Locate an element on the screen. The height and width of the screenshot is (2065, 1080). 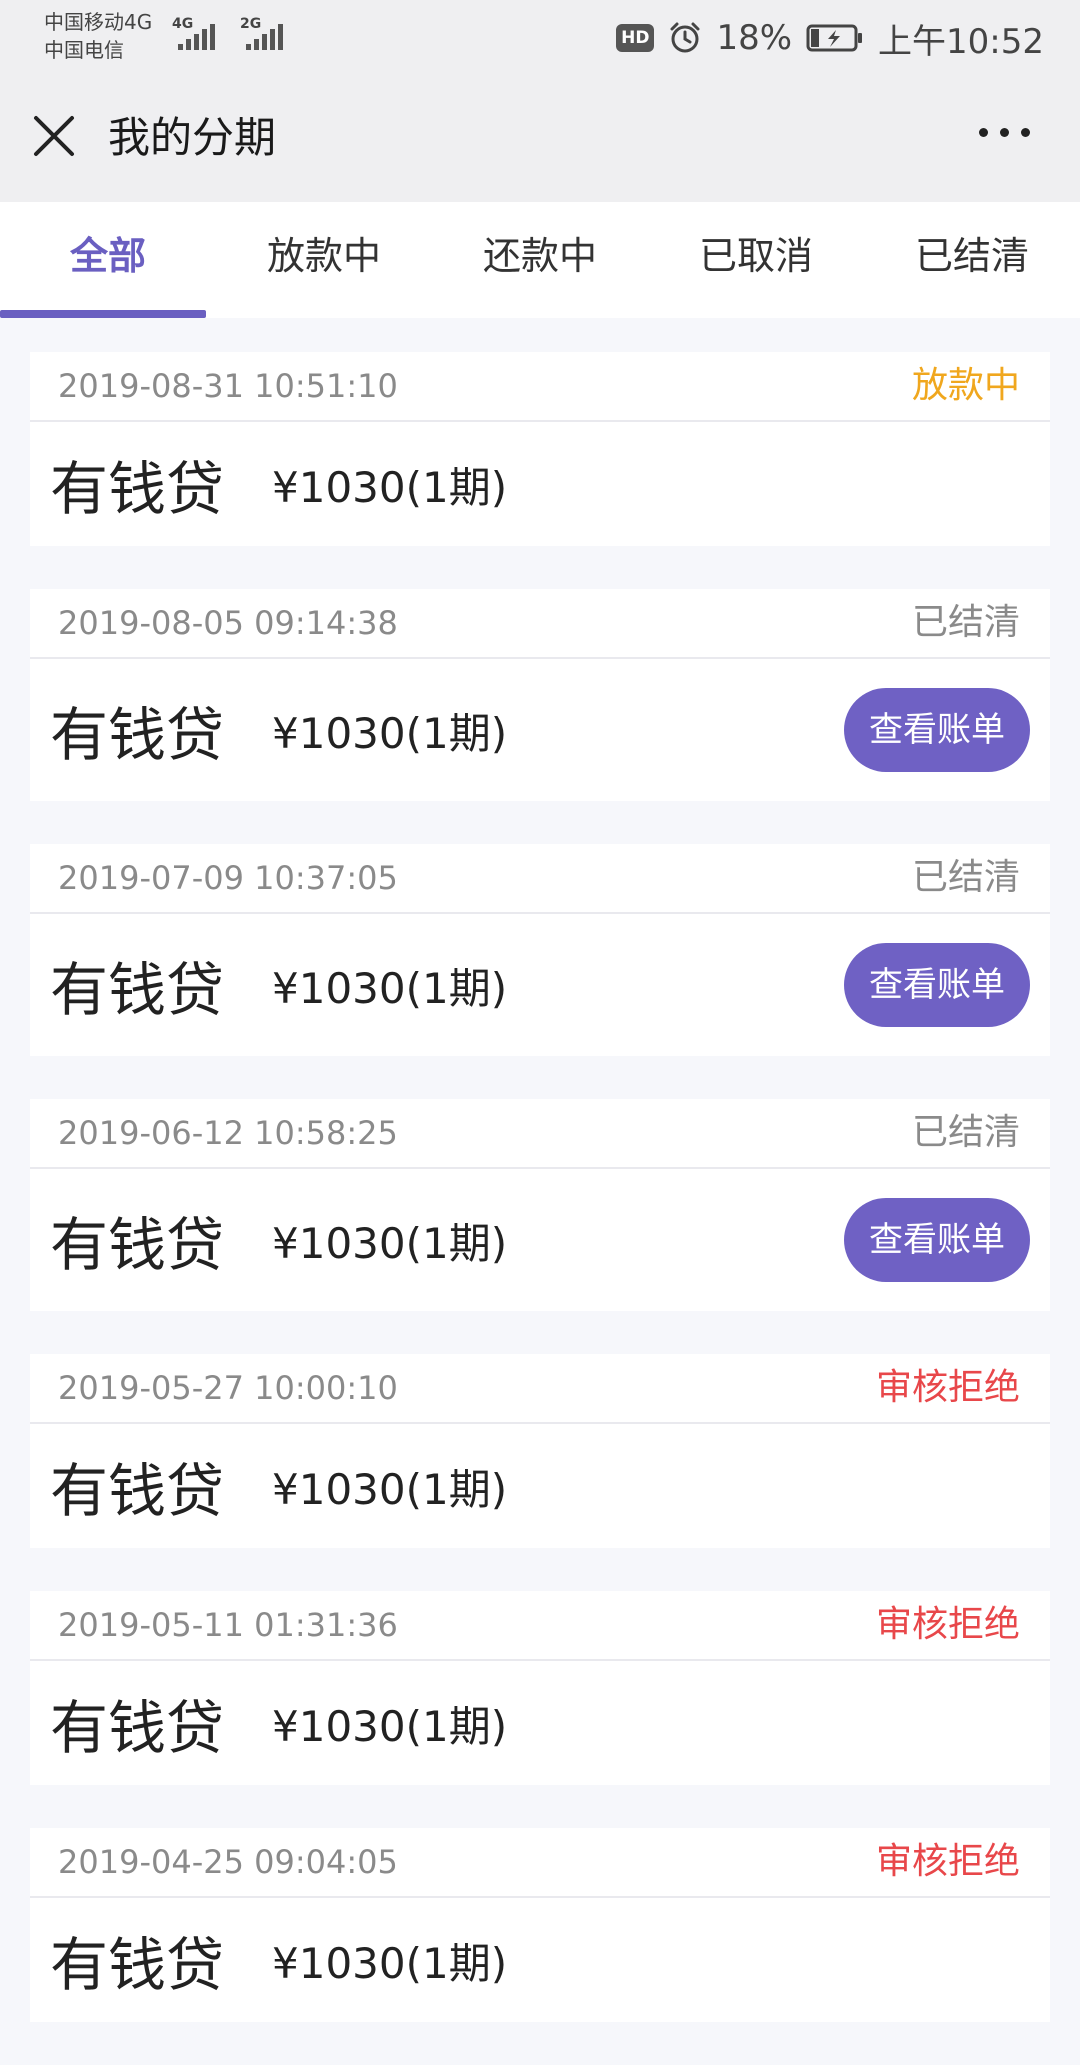
tab-all: 全部 is located at coordinates (108, 260).